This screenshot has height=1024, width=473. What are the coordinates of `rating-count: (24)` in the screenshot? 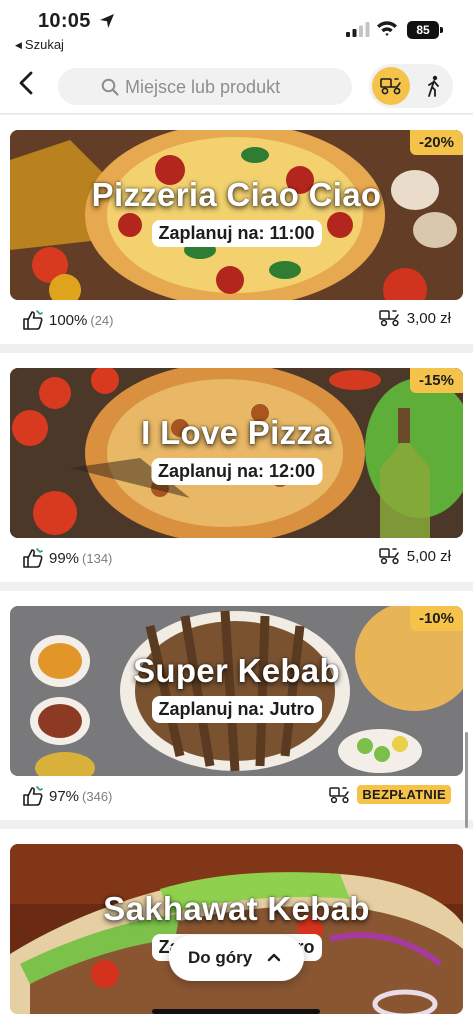 It's located at (102, 320).